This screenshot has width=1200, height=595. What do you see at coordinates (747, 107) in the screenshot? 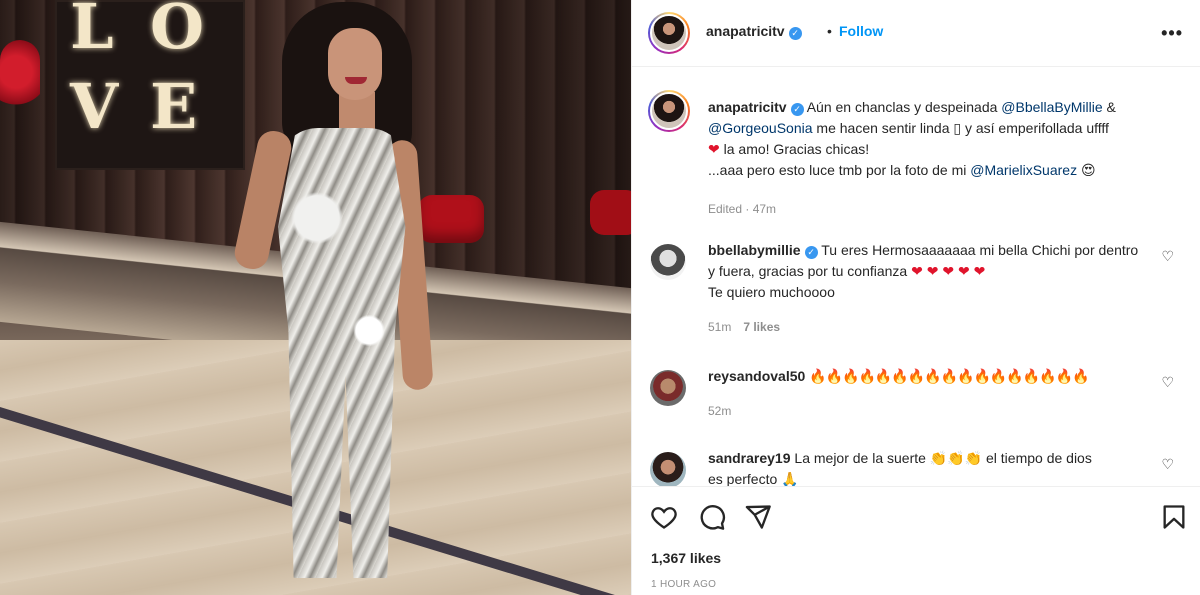
I see `caption-username: anapatricitv` at bounding box center [747, 107].